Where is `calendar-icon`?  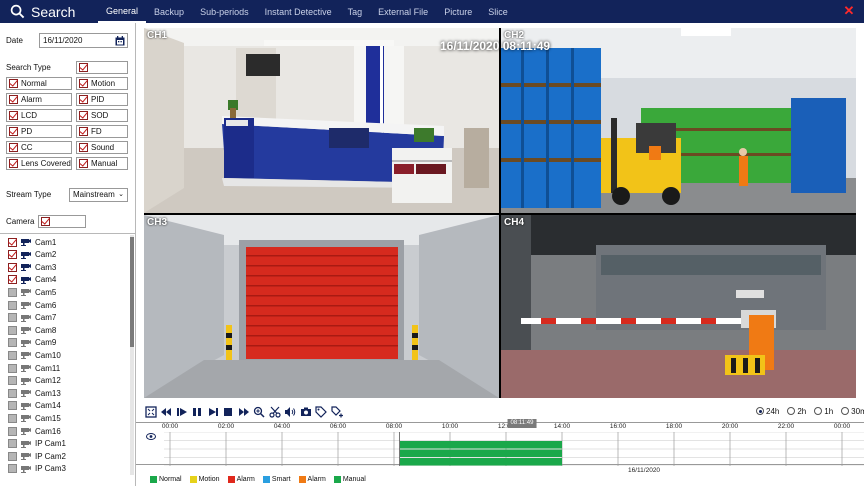 calendar-icon is located at coordinates (120, 41).